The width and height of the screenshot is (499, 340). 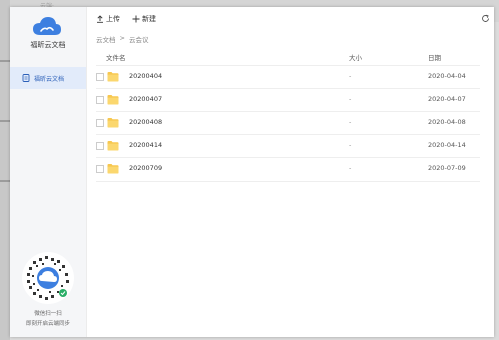 What do you see at coordinates (146, 76) in the screenshot?
I see `file-name: 20200404` at bounding box center [146, 76].